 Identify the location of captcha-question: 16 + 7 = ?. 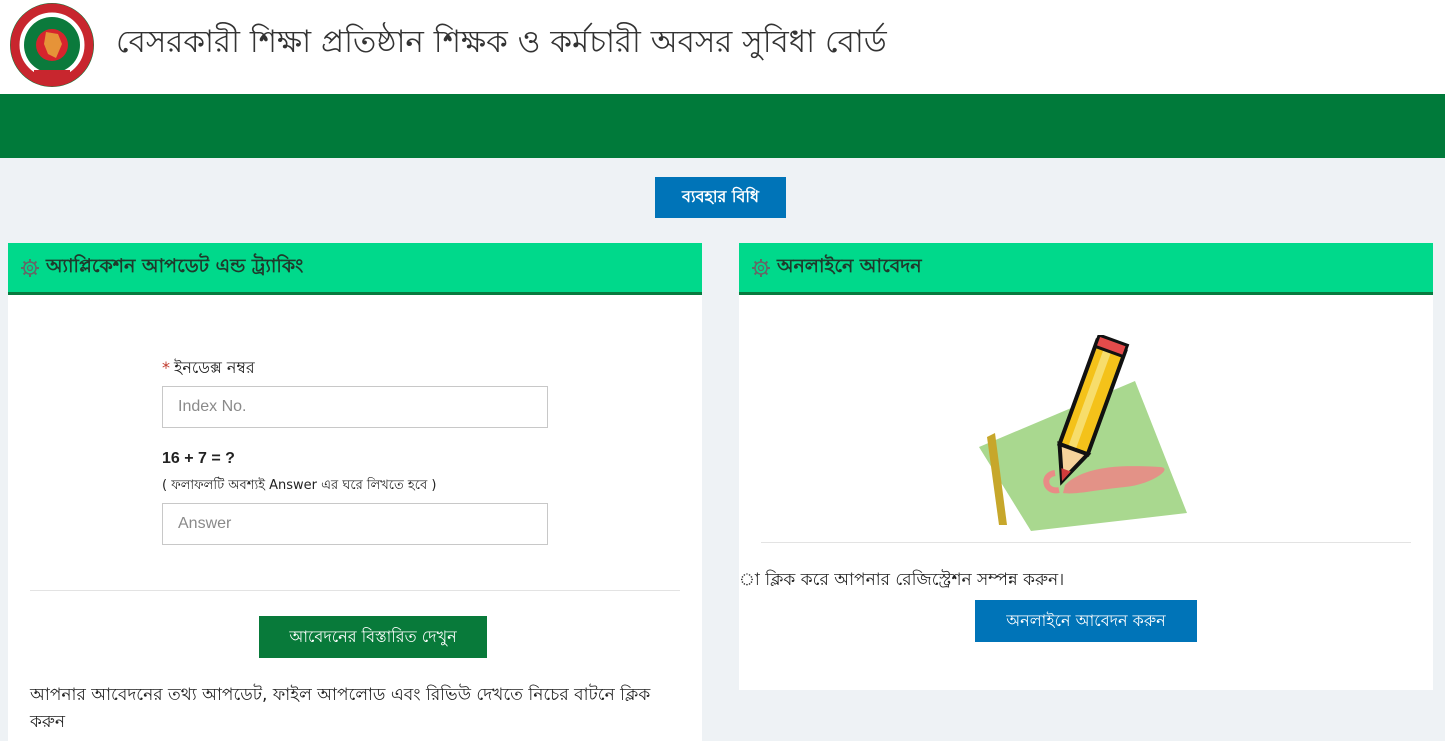
(198, 458).